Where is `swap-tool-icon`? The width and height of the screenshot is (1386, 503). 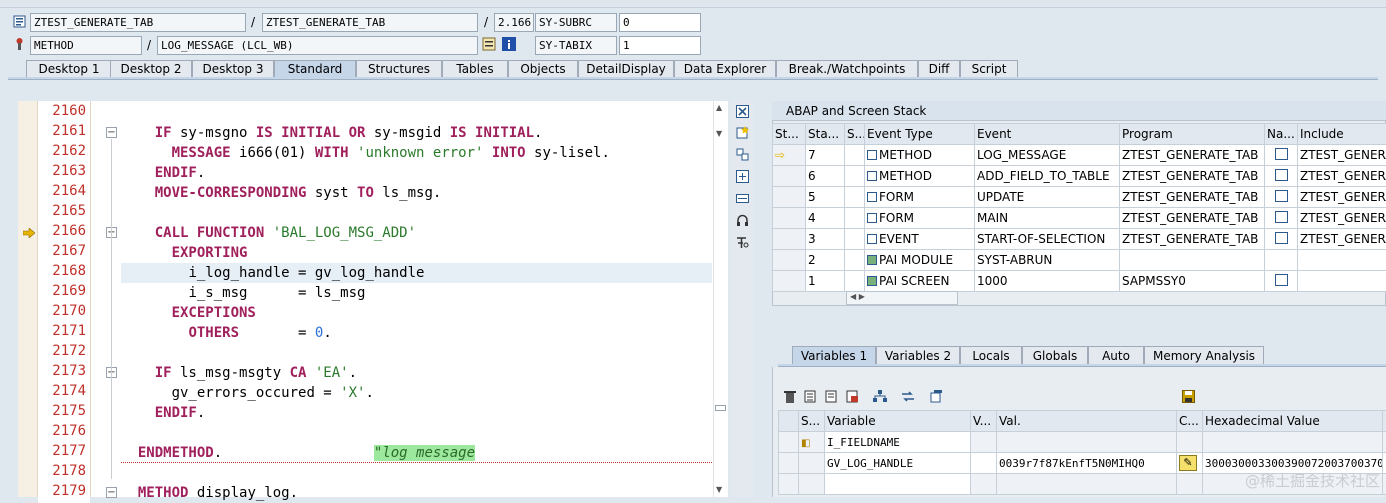
swap-tool-icon is located at coordinates (742, 154).